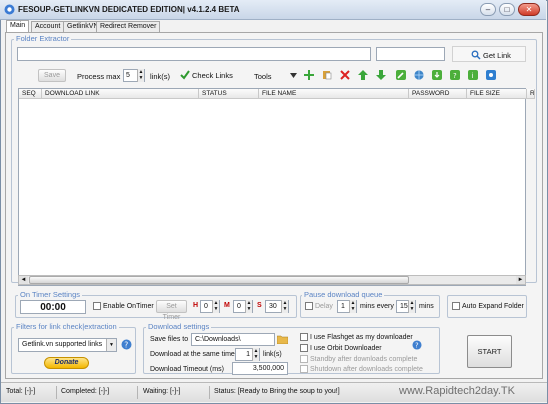 The image size is (548, 404). I want to click on minutes-value: 0, so click(239, 306).